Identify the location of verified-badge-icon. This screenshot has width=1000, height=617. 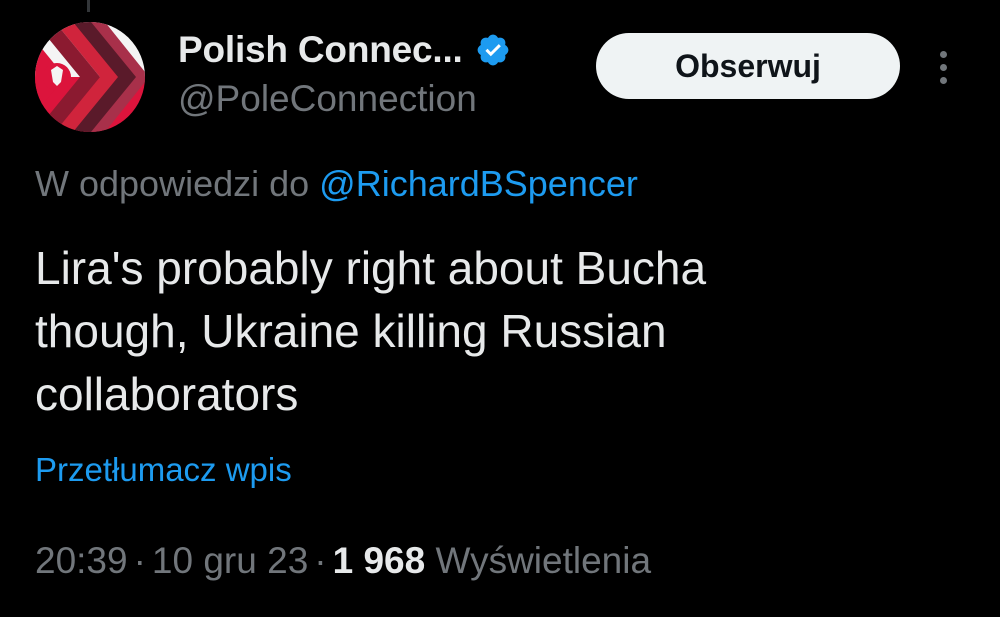
(492, 50).